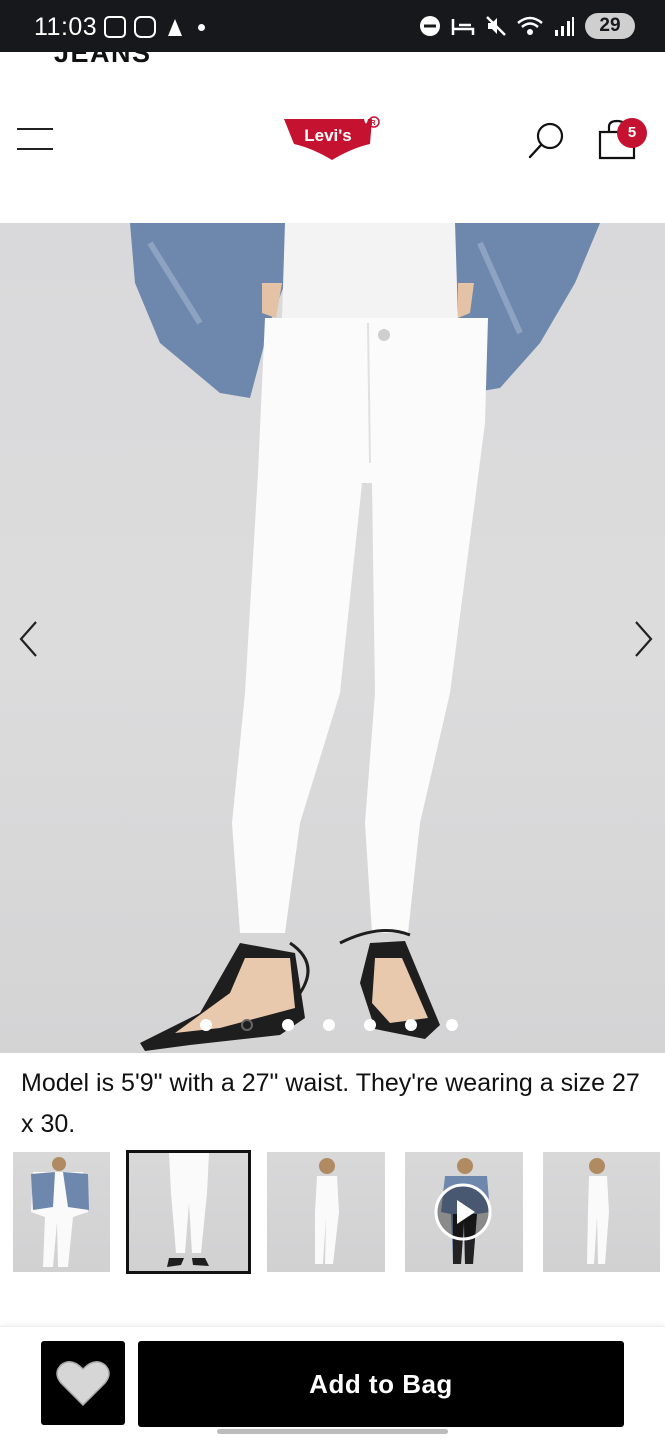  What do you see at coordinates (463, 27) in the screenshot?
I see `sleep-icon` at bounding box center [463, 27].